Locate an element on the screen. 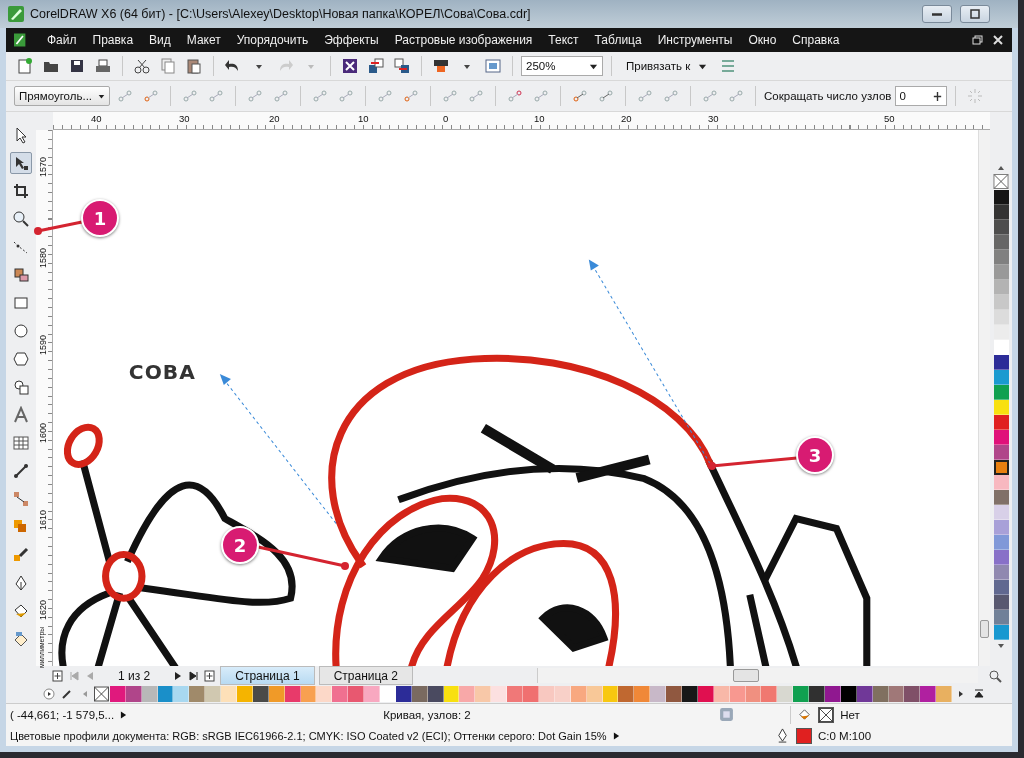  object-info: Кривая, узлов: 2 is located at coordinates (427, 714).